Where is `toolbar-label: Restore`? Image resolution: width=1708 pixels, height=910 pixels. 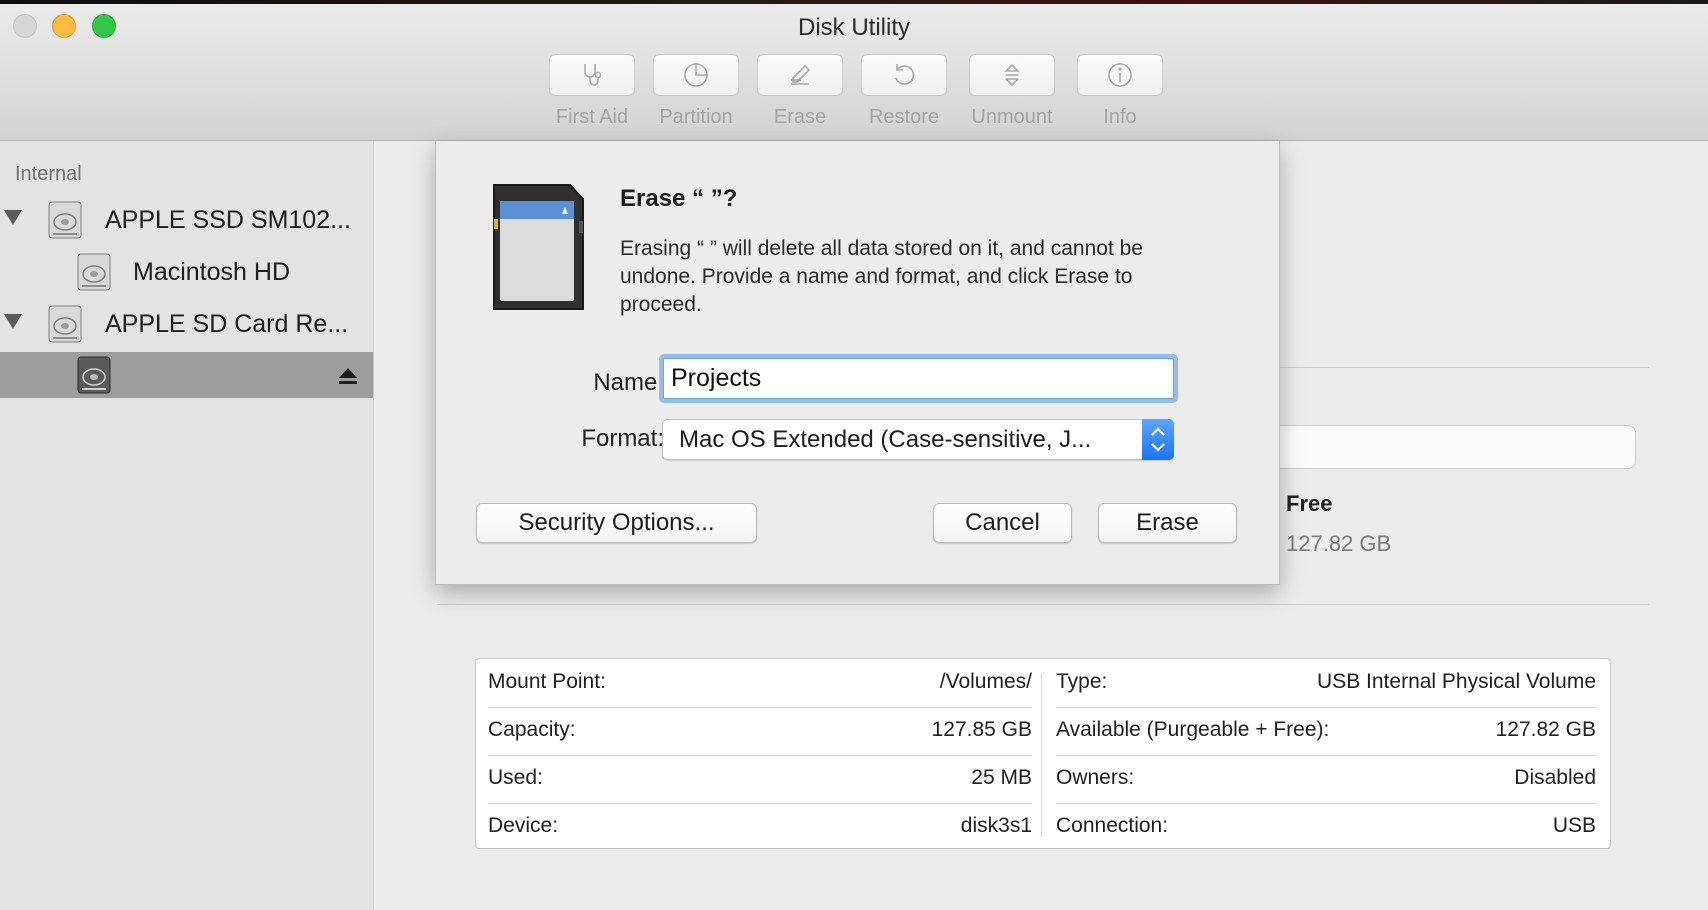 toolbar-label: Restore is located at coordinates (904, 117).